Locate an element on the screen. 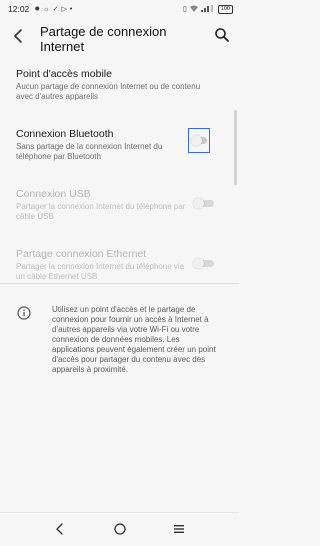  wifi-icon is located at coordinates (193, 9).